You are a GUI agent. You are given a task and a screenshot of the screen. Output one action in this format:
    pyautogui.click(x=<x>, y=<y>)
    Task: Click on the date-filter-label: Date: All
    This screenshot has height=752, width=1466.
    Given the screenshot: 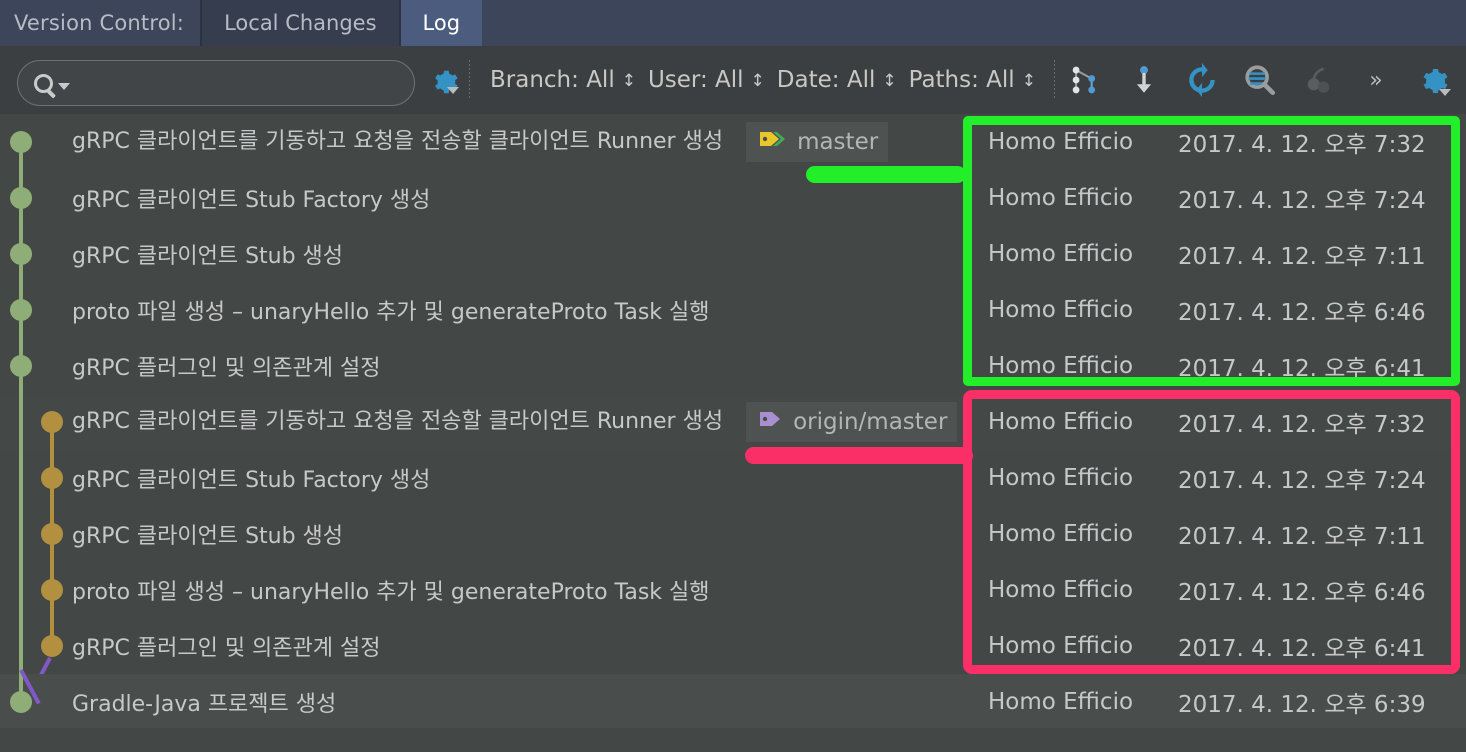 What is the action you would take?
    pyautogui.click(x=826, y=80)
    